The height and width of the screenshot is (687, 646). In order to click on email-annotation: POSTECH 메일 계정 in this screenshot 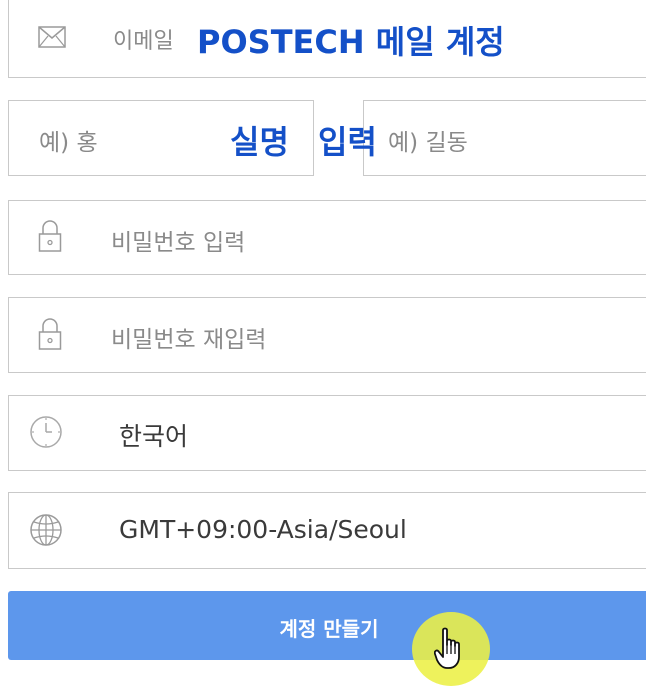, I will do `click(351, 42)`.